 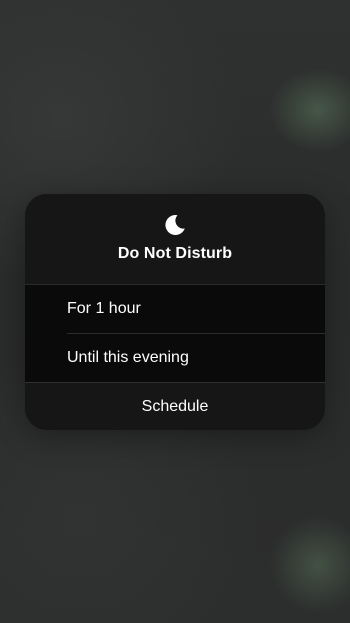 I want to click on option-for-1-hour: For 1 hour, so click(x=175, y=309).